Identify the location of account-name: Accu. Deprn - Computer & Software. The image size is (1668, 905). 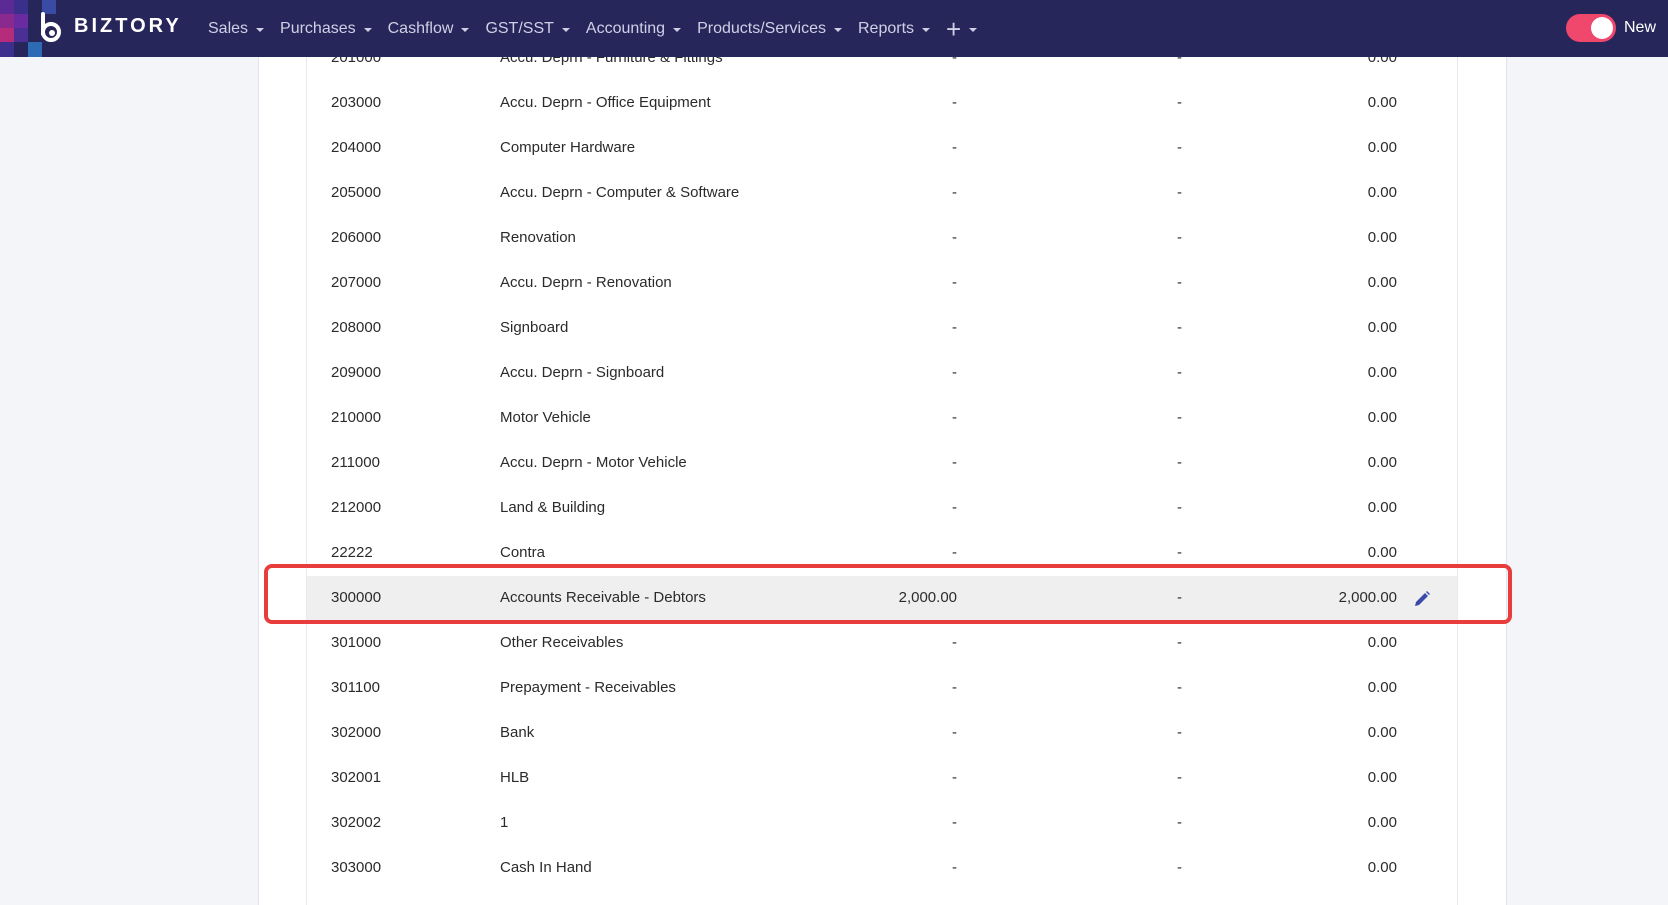
(620, 192).